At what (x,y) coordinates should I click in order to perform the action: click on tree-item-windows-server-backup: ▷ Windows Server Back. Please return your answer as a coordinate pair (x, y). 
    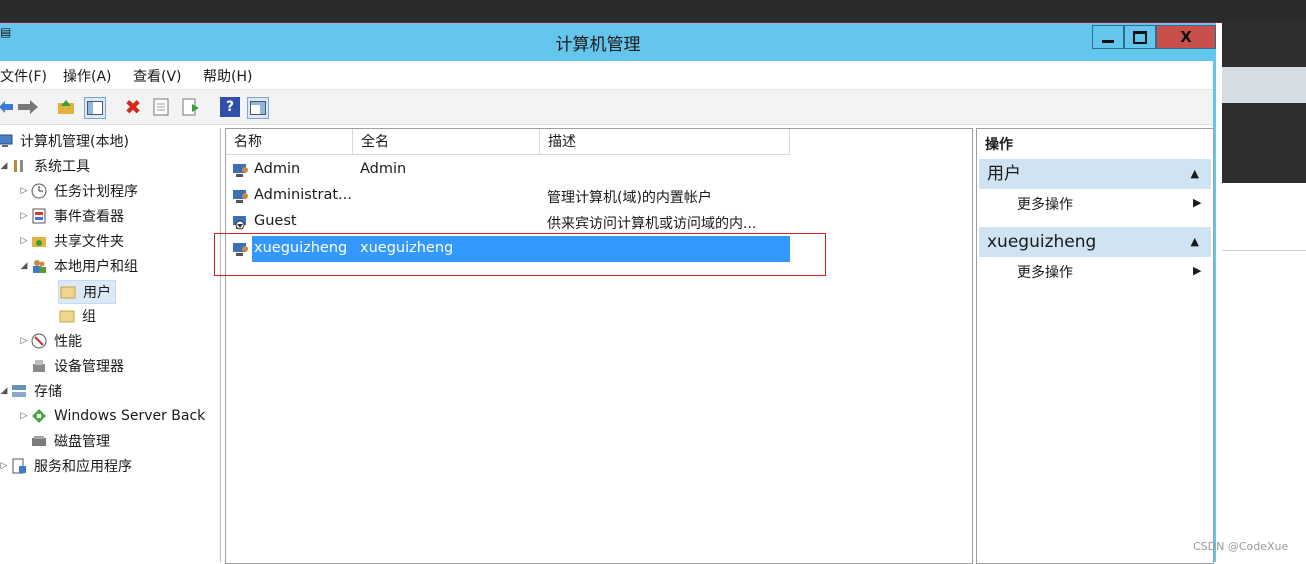
    Looking at the image, I should click on (112, 416).